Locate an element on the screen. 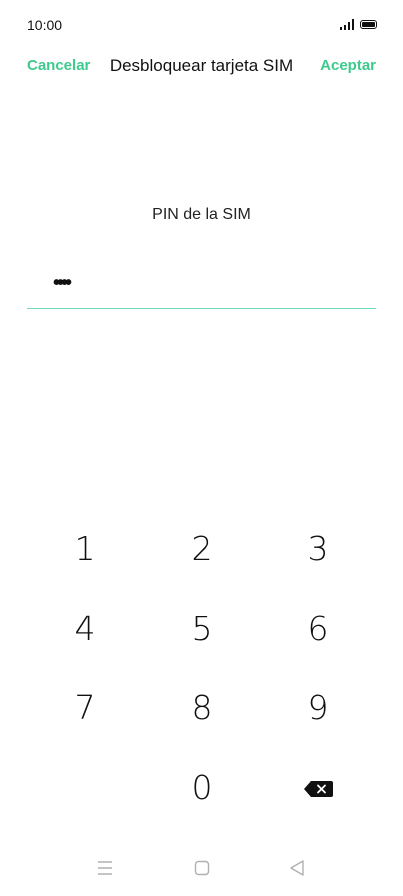  home-button is located at coordinates (202, 868).